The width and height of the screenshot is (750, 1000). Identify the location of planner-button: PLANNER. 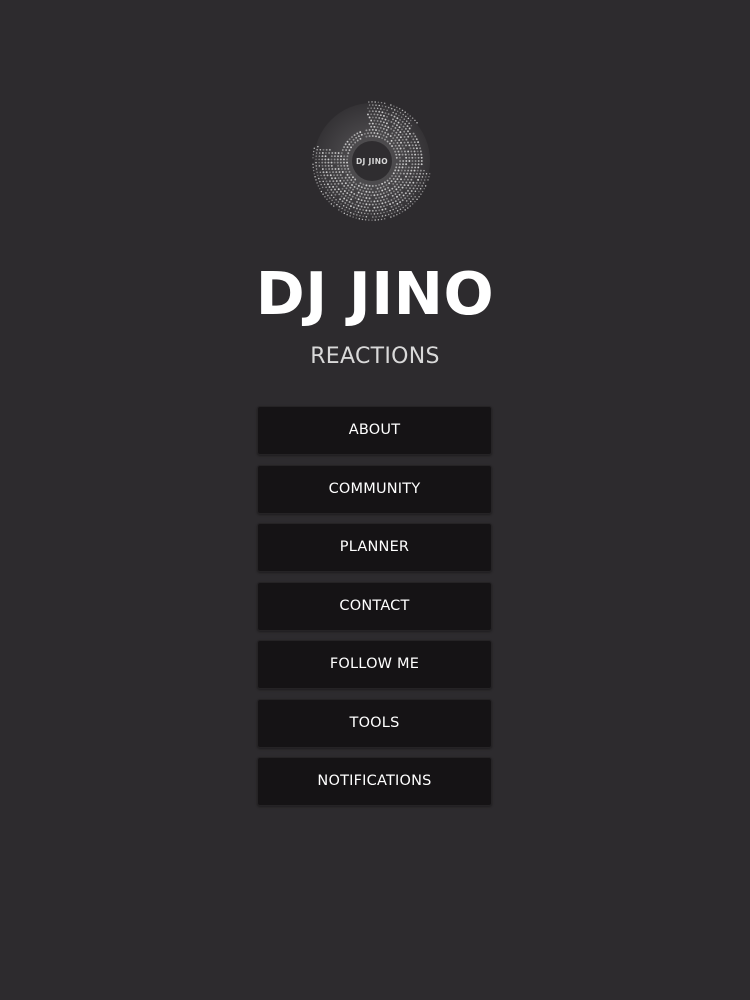
(374, 547).